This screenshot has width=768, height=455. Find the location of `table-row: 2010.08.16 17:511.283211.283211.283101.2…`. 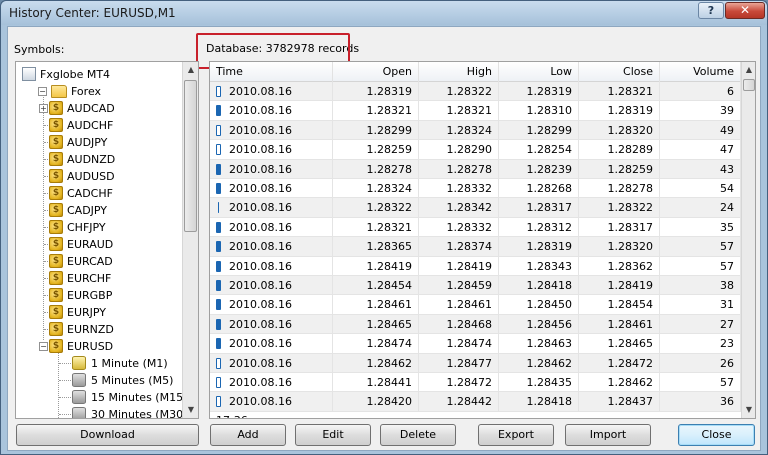

table-row: 2010.08.16 17:511.283211.283211.283101.2… is located at coordinates (475, 118).